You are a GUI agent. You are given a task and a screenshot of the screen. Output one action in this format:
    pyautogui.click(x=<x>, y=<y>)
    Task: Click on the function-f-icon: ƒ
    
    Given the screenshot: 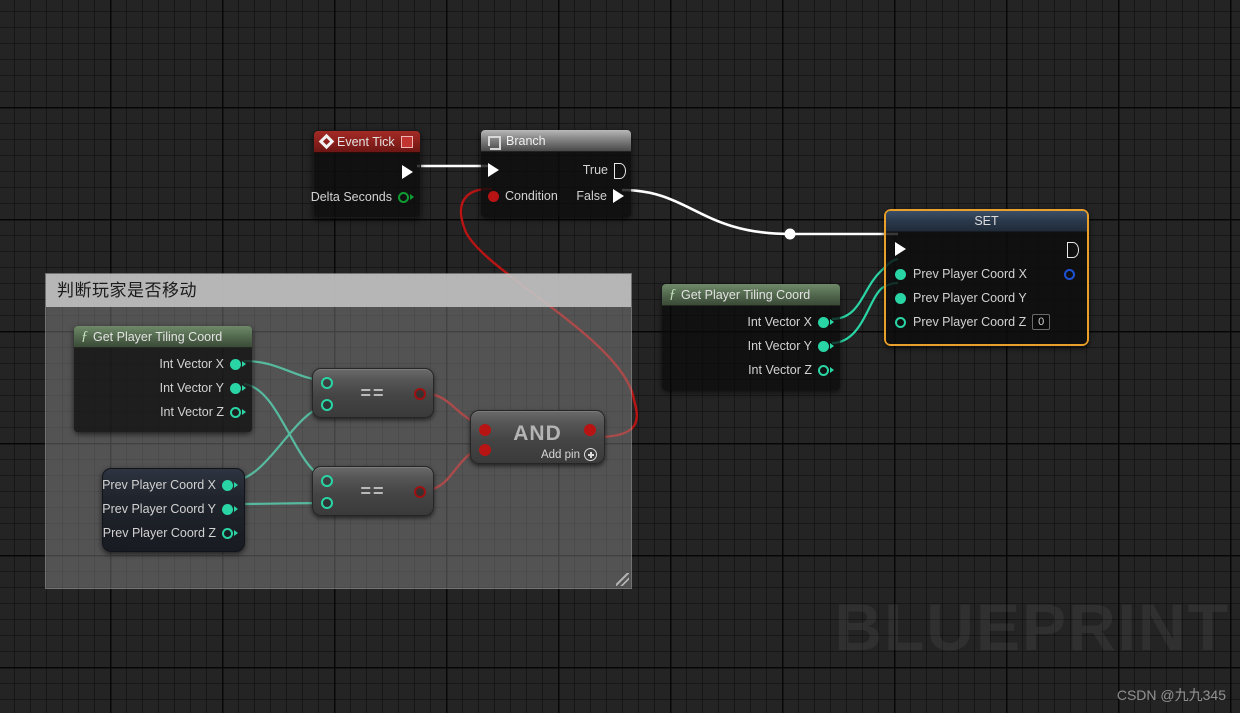 What is the action you would take?
    pyautogui.click(x=672, y=294)
    